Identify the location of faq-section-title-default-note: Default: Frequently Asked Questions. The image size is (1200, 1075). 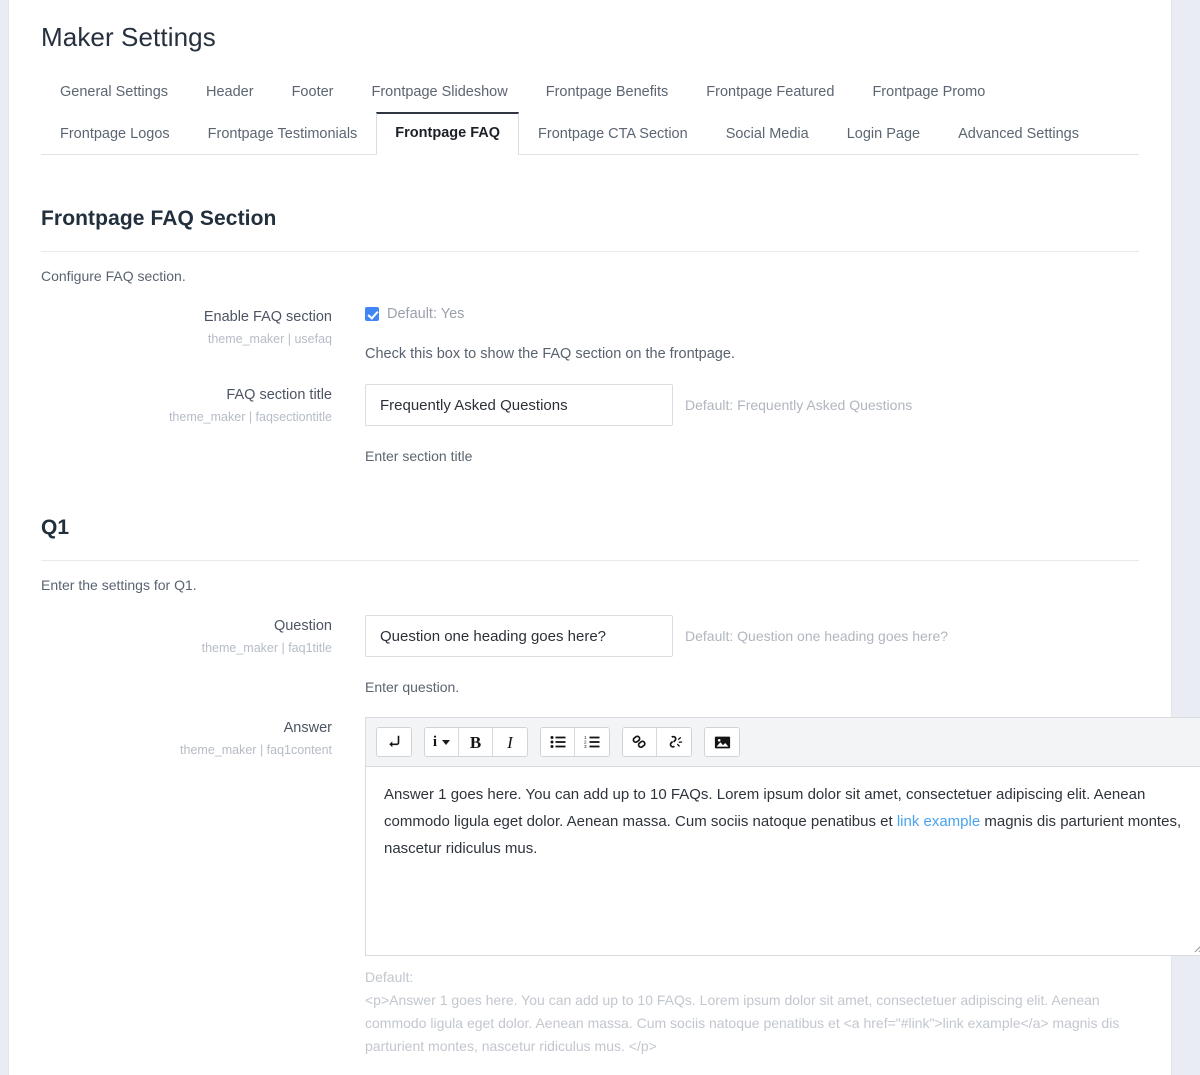
(799, 405).